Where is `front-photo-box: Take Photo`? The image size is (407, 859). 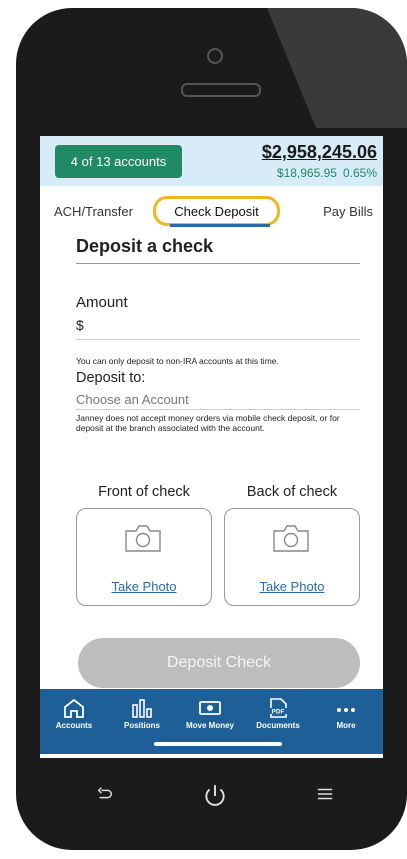 front-photo-box: Take Photo is located at coordinates (144, 557).